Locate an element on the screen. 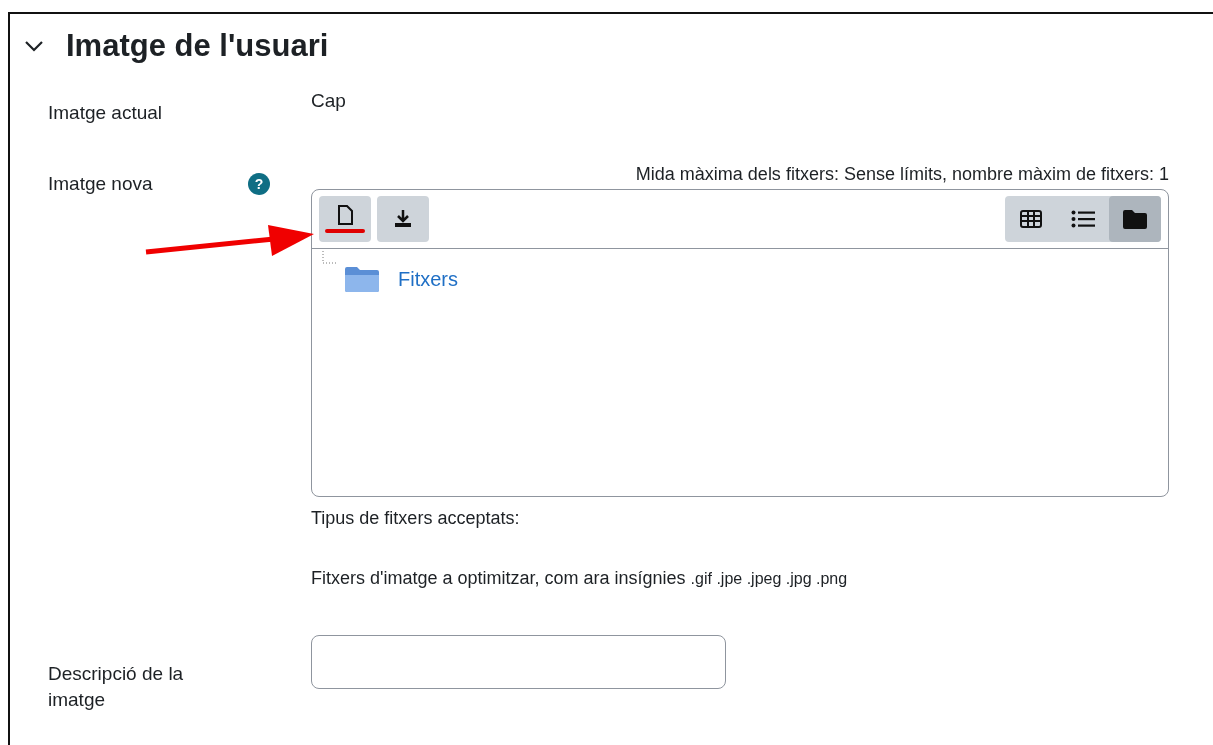  view-mode-button is located at coordinates (1135, 219).